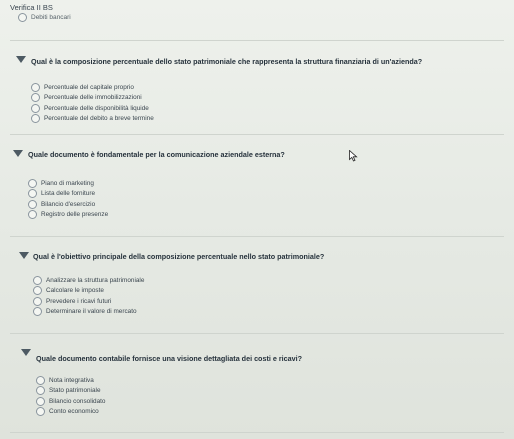  Describe the element at coordinates (169, 401) in the screenshot. I see `answer-option: Bilancio consolidato` at that location.